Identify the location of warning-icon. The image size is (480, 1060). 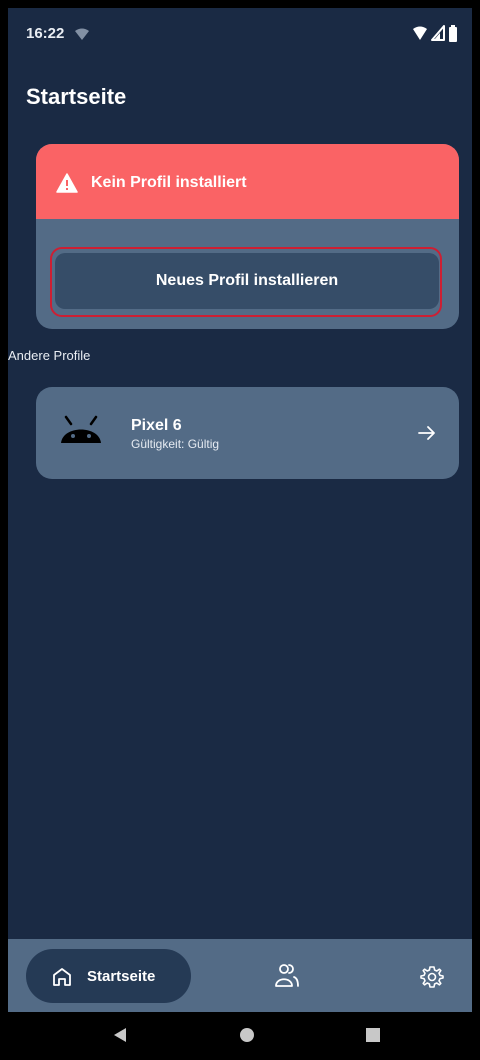
(67, 183).